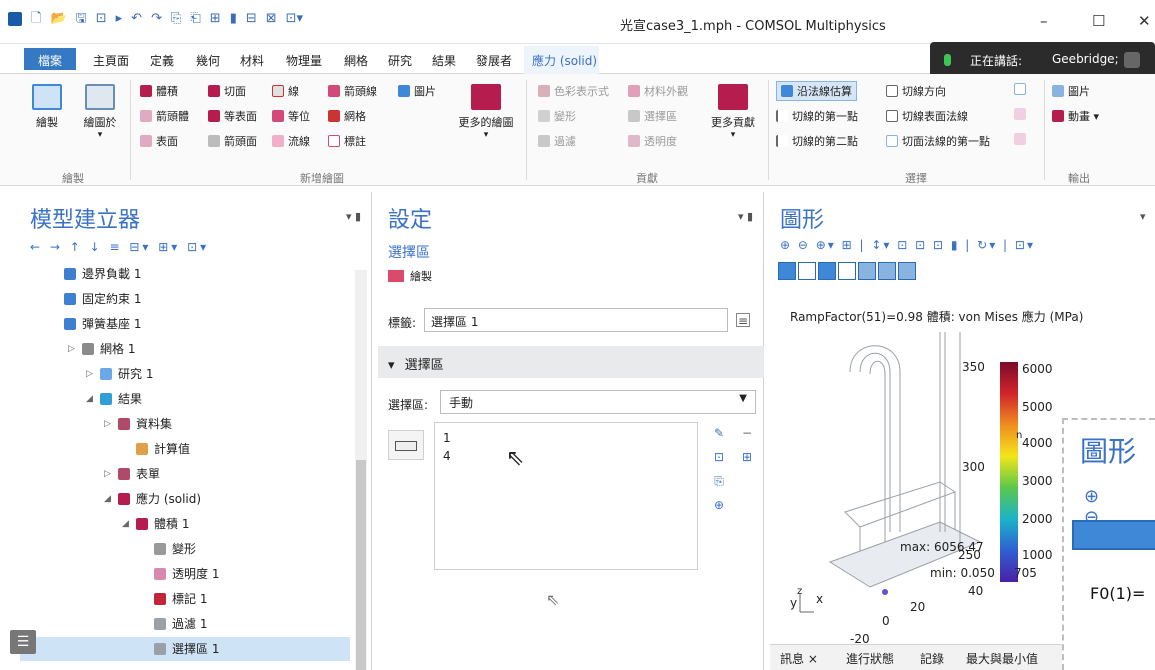 The image size is (1155, 670). I want to click on tree-item: 計算值, so click(185, 449).